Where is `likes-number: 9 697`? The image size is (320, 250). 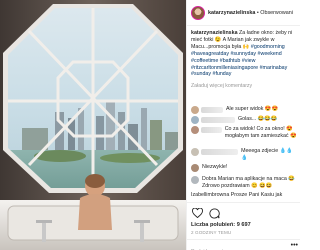
likes-number: 9 697 is located at coordinates (243, 225).